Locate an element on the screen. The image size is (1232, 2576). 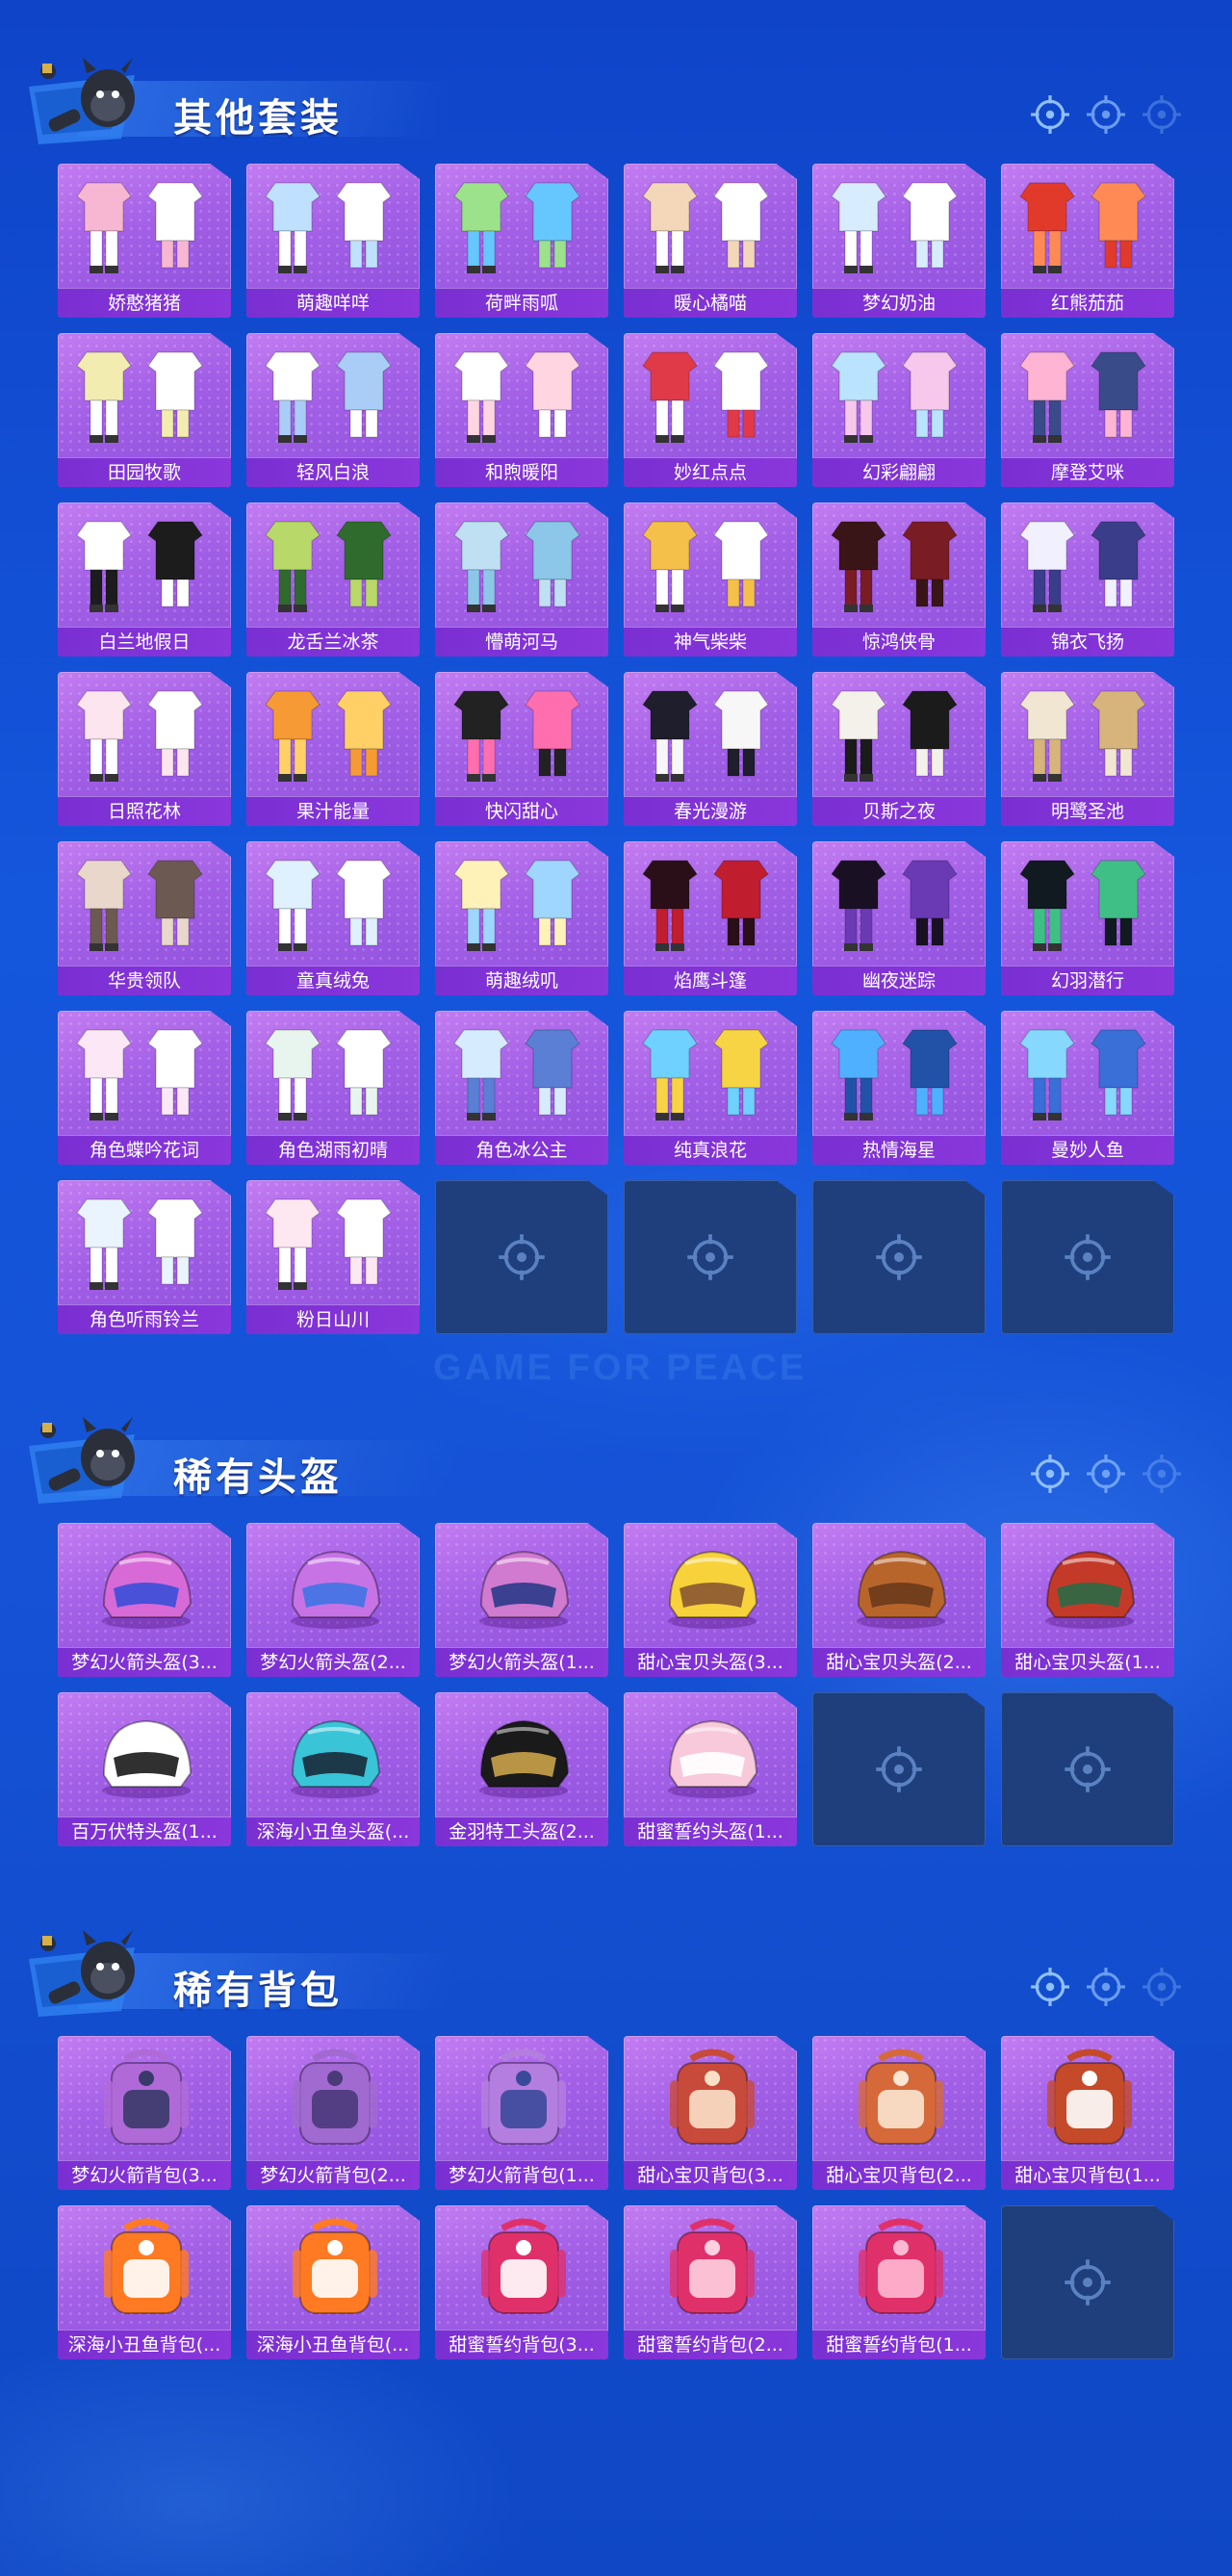
outfit-card: 龙舌兰冰茶 is located at coordinates (333, 579).